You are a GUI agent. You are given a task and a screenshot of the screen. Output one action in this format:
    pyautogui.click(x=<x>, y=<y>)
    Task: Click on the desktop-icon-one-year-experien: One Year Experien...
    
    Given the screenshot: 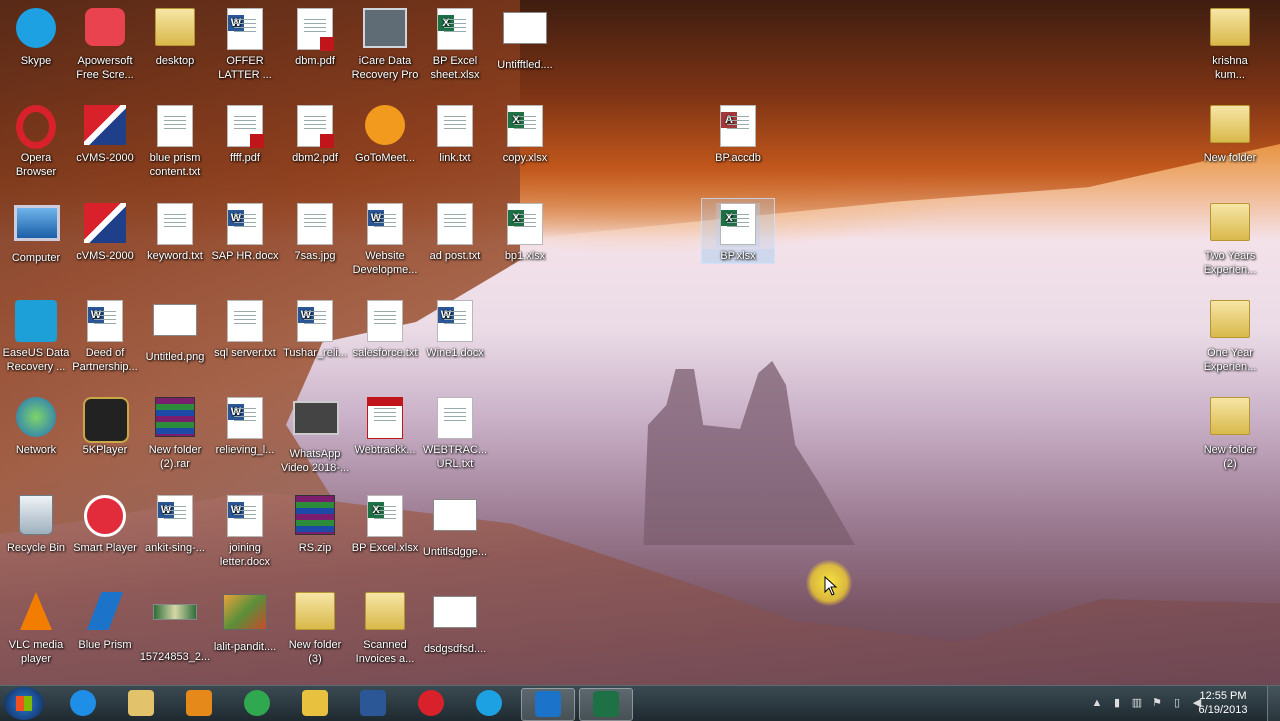 What is the action you would take?
    pyautogui.click(x=1230, y=335)
    